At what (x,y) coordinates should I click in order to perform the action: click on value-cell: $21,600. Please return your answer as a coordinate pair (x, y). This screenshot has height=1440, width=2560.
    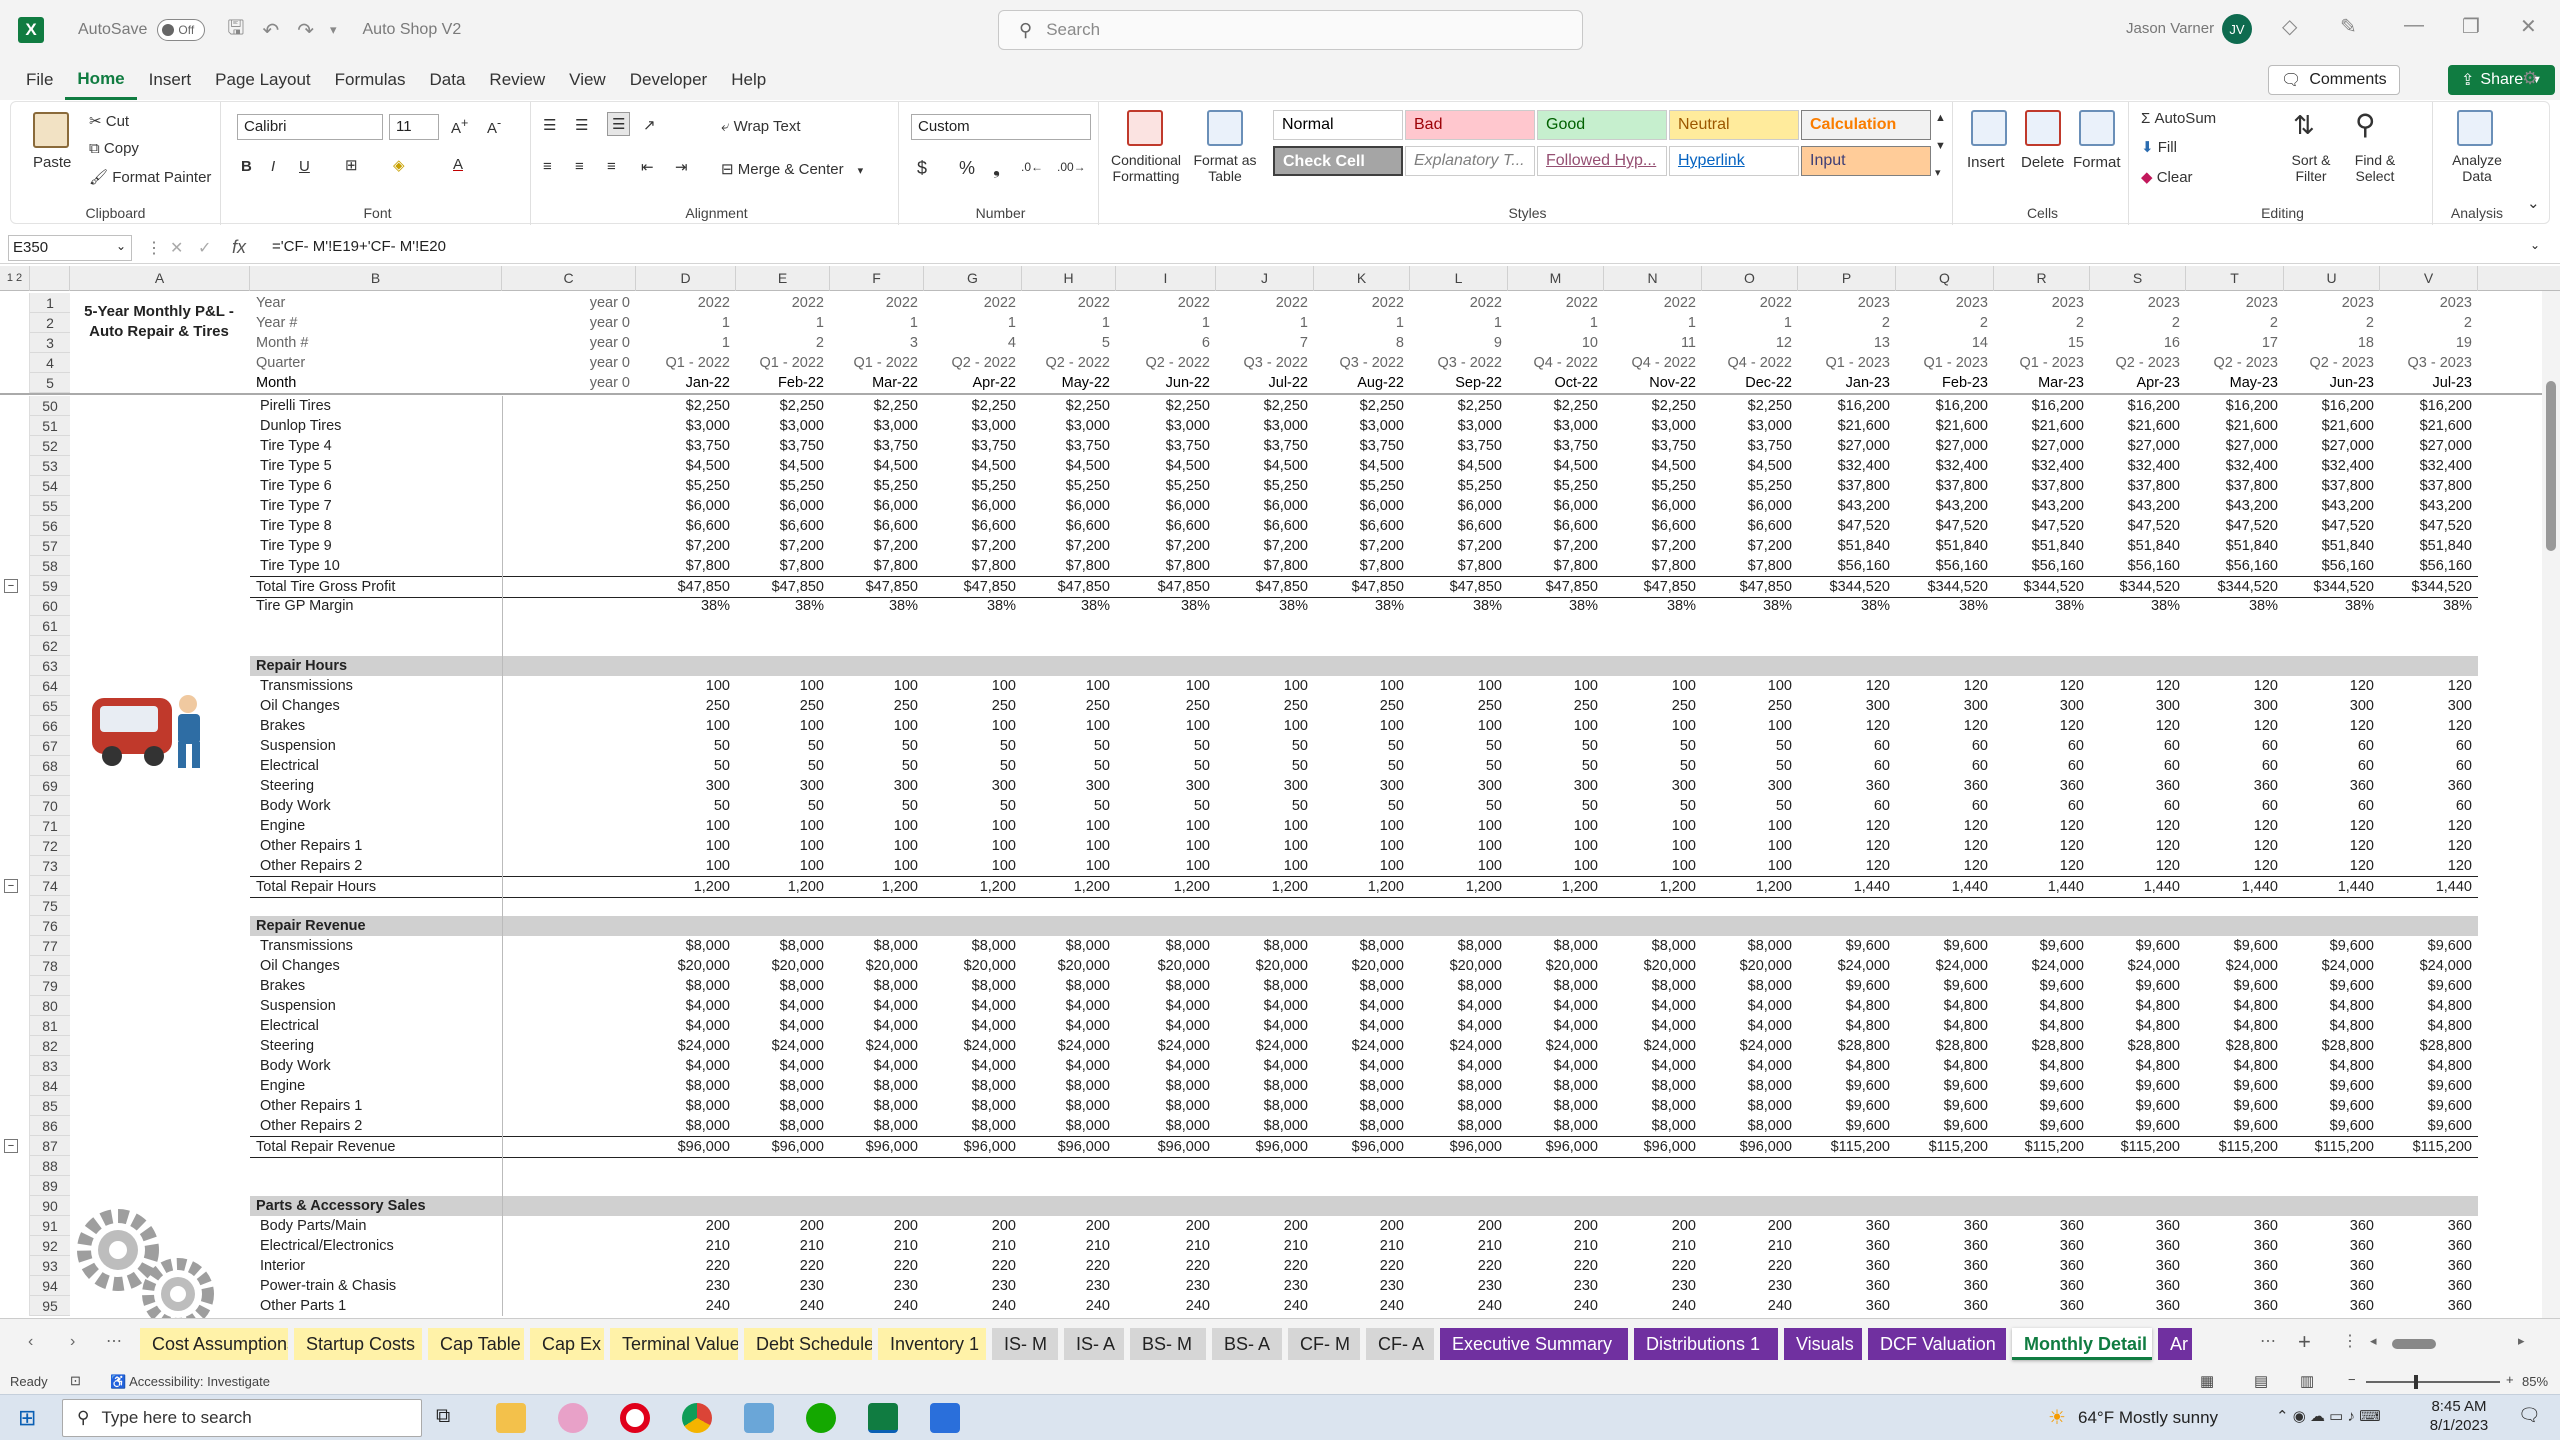
    Looking at the image, I should click on (2235, 426).